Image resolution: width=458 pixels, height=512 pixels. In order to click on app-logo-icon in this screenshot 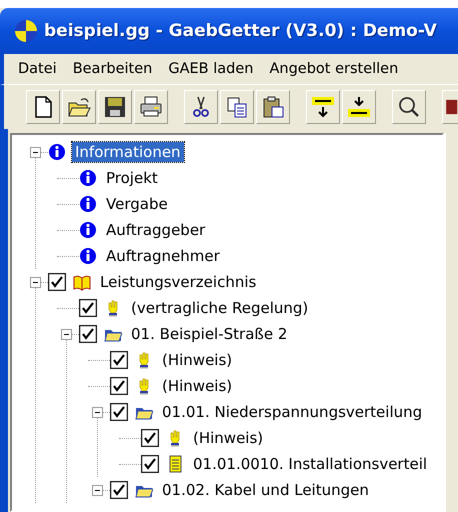, I will do `click(26, 31)`.